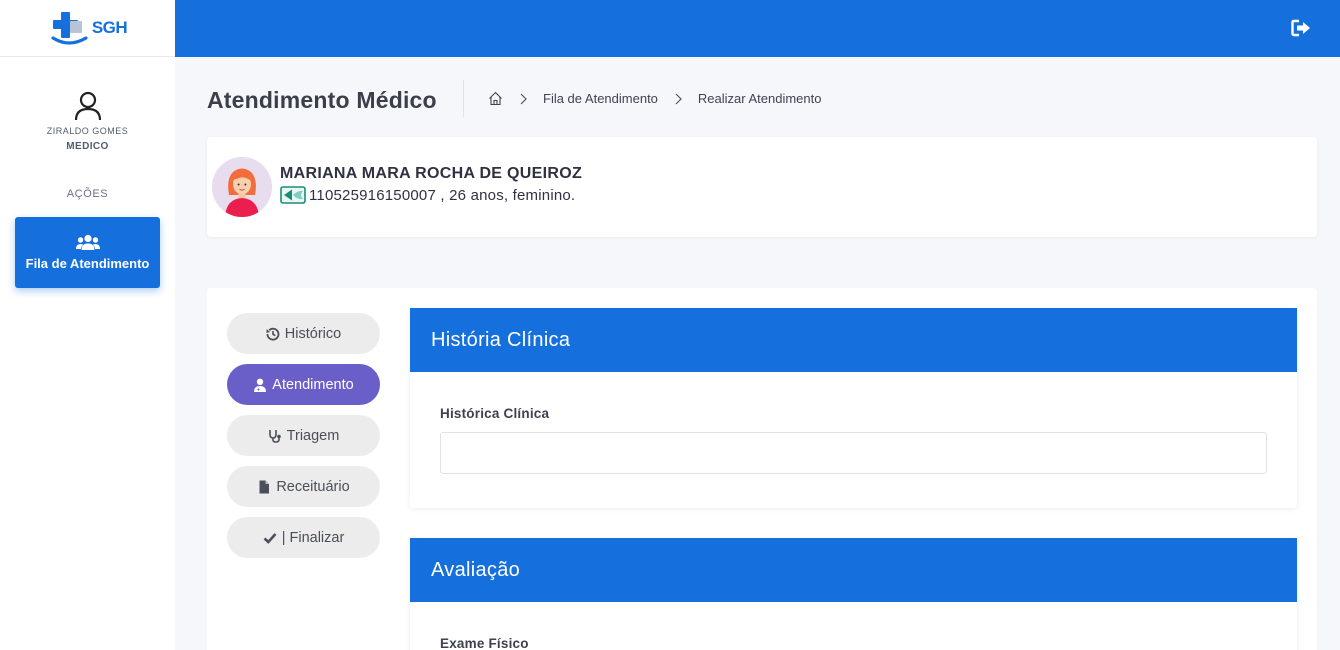  I want to click on medical-cross-logo-icon, so click(69, 28).